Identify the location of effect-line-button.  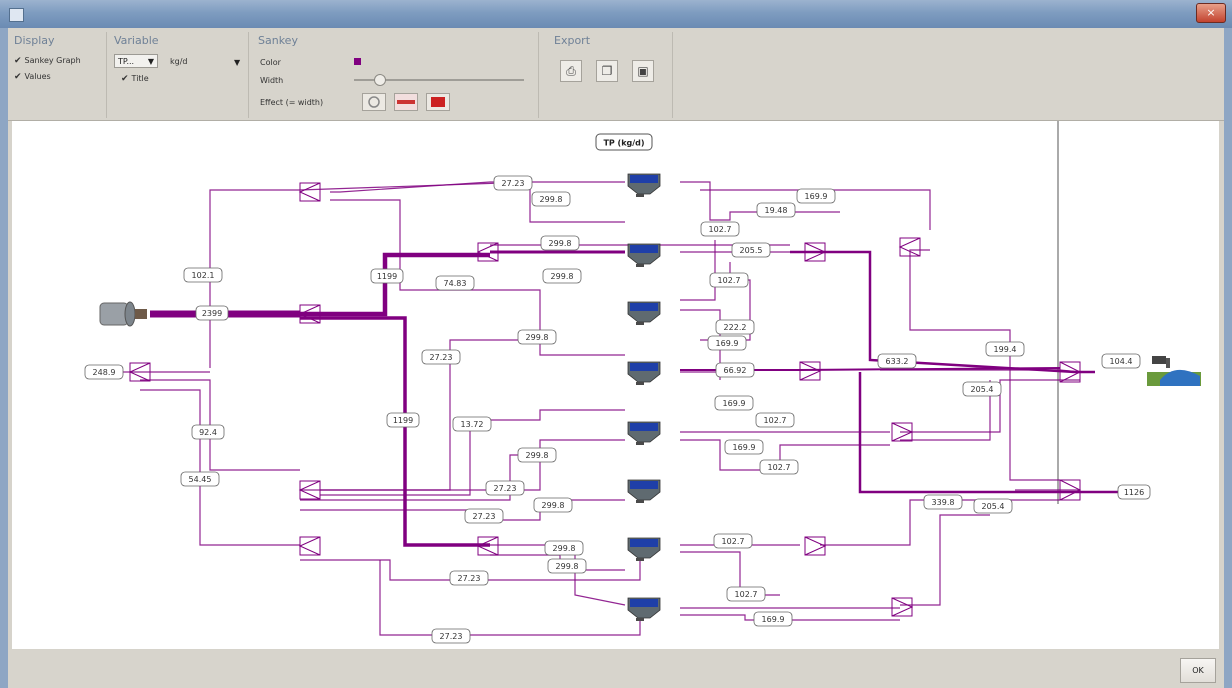
(406, 102).